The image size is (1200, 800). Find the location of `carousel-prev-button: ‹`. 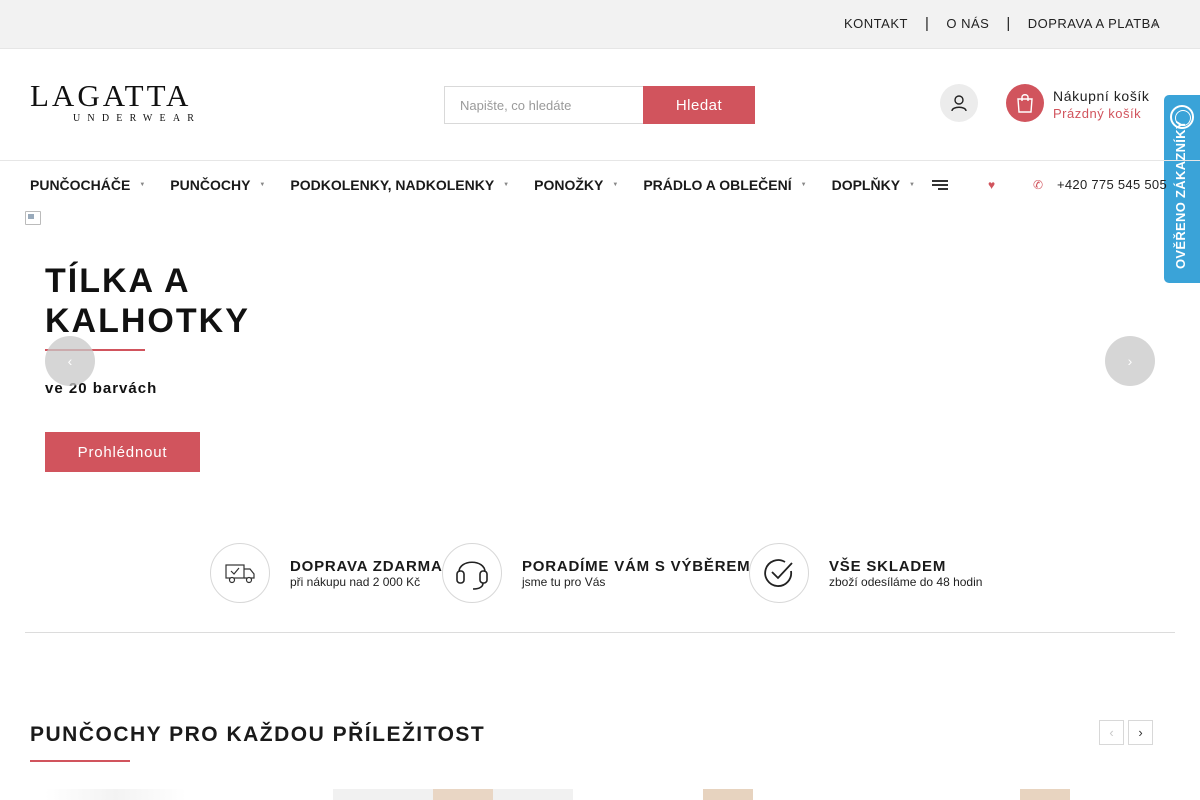

carousel-prev-button: ‹ is located at coordinates (1111, 732).